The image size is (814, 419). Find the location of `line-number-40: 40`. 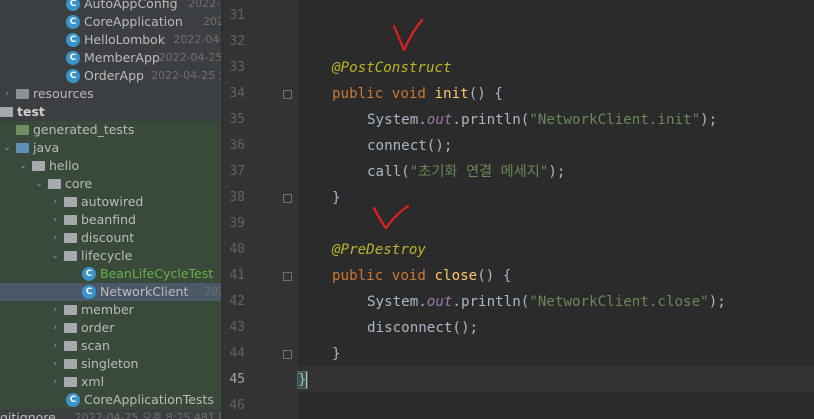

line-number-40: 40 is located at coordinates (234, 250).